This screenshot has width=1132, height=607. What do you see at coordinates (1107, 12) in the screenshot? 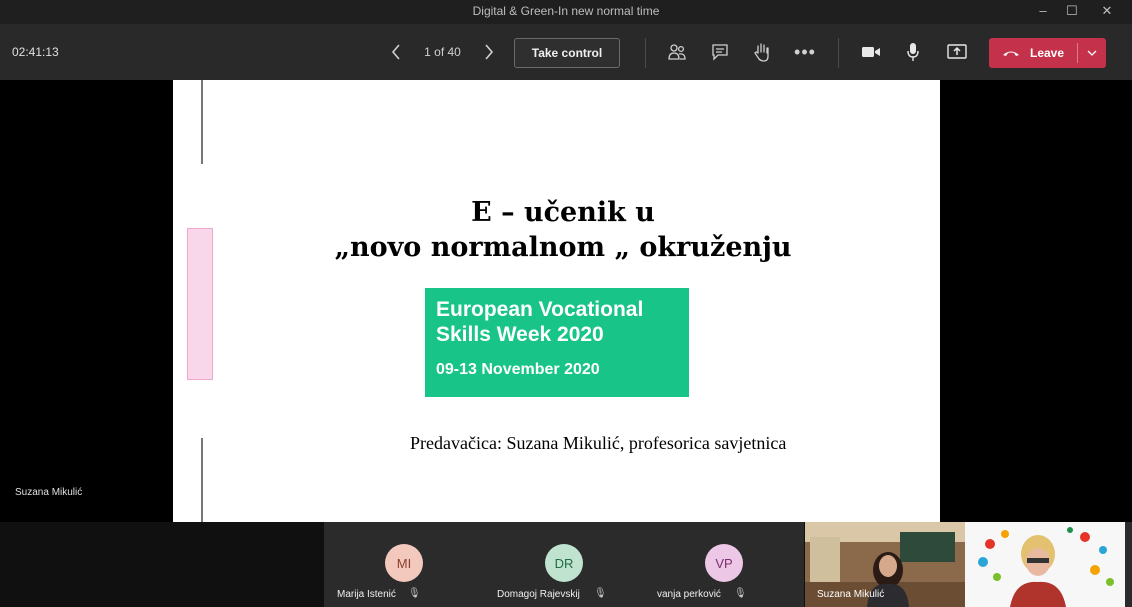
I see `close-icon: ✕` at bounding box center [1107, 12].